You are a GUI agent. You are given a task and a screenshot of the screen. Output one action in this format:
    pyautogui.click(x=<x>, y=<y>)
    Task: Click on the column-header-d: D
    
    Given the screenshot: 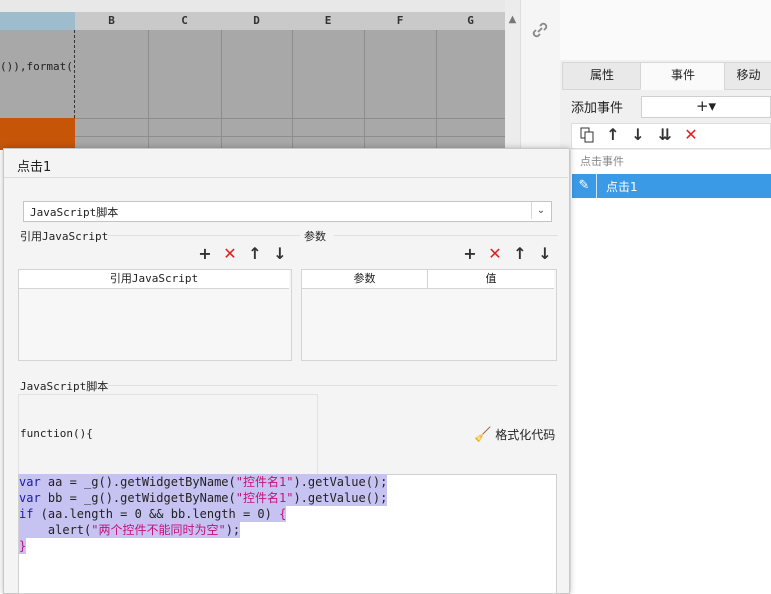 What is the action you would take?
    pyautogui.click(x=257, y=21)
    